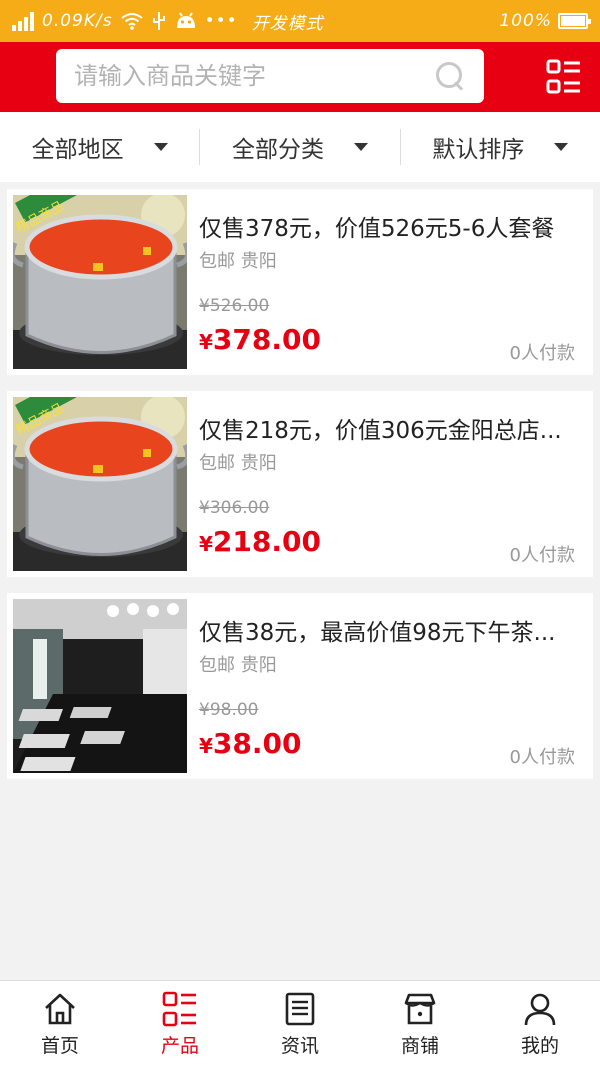 The width and height of the screenshot is (600, 1067). What do you see at coordinates (234, 306) in the screenshot?
I see `product-original-price: ¥526.00` at bounding box center [234, 306].